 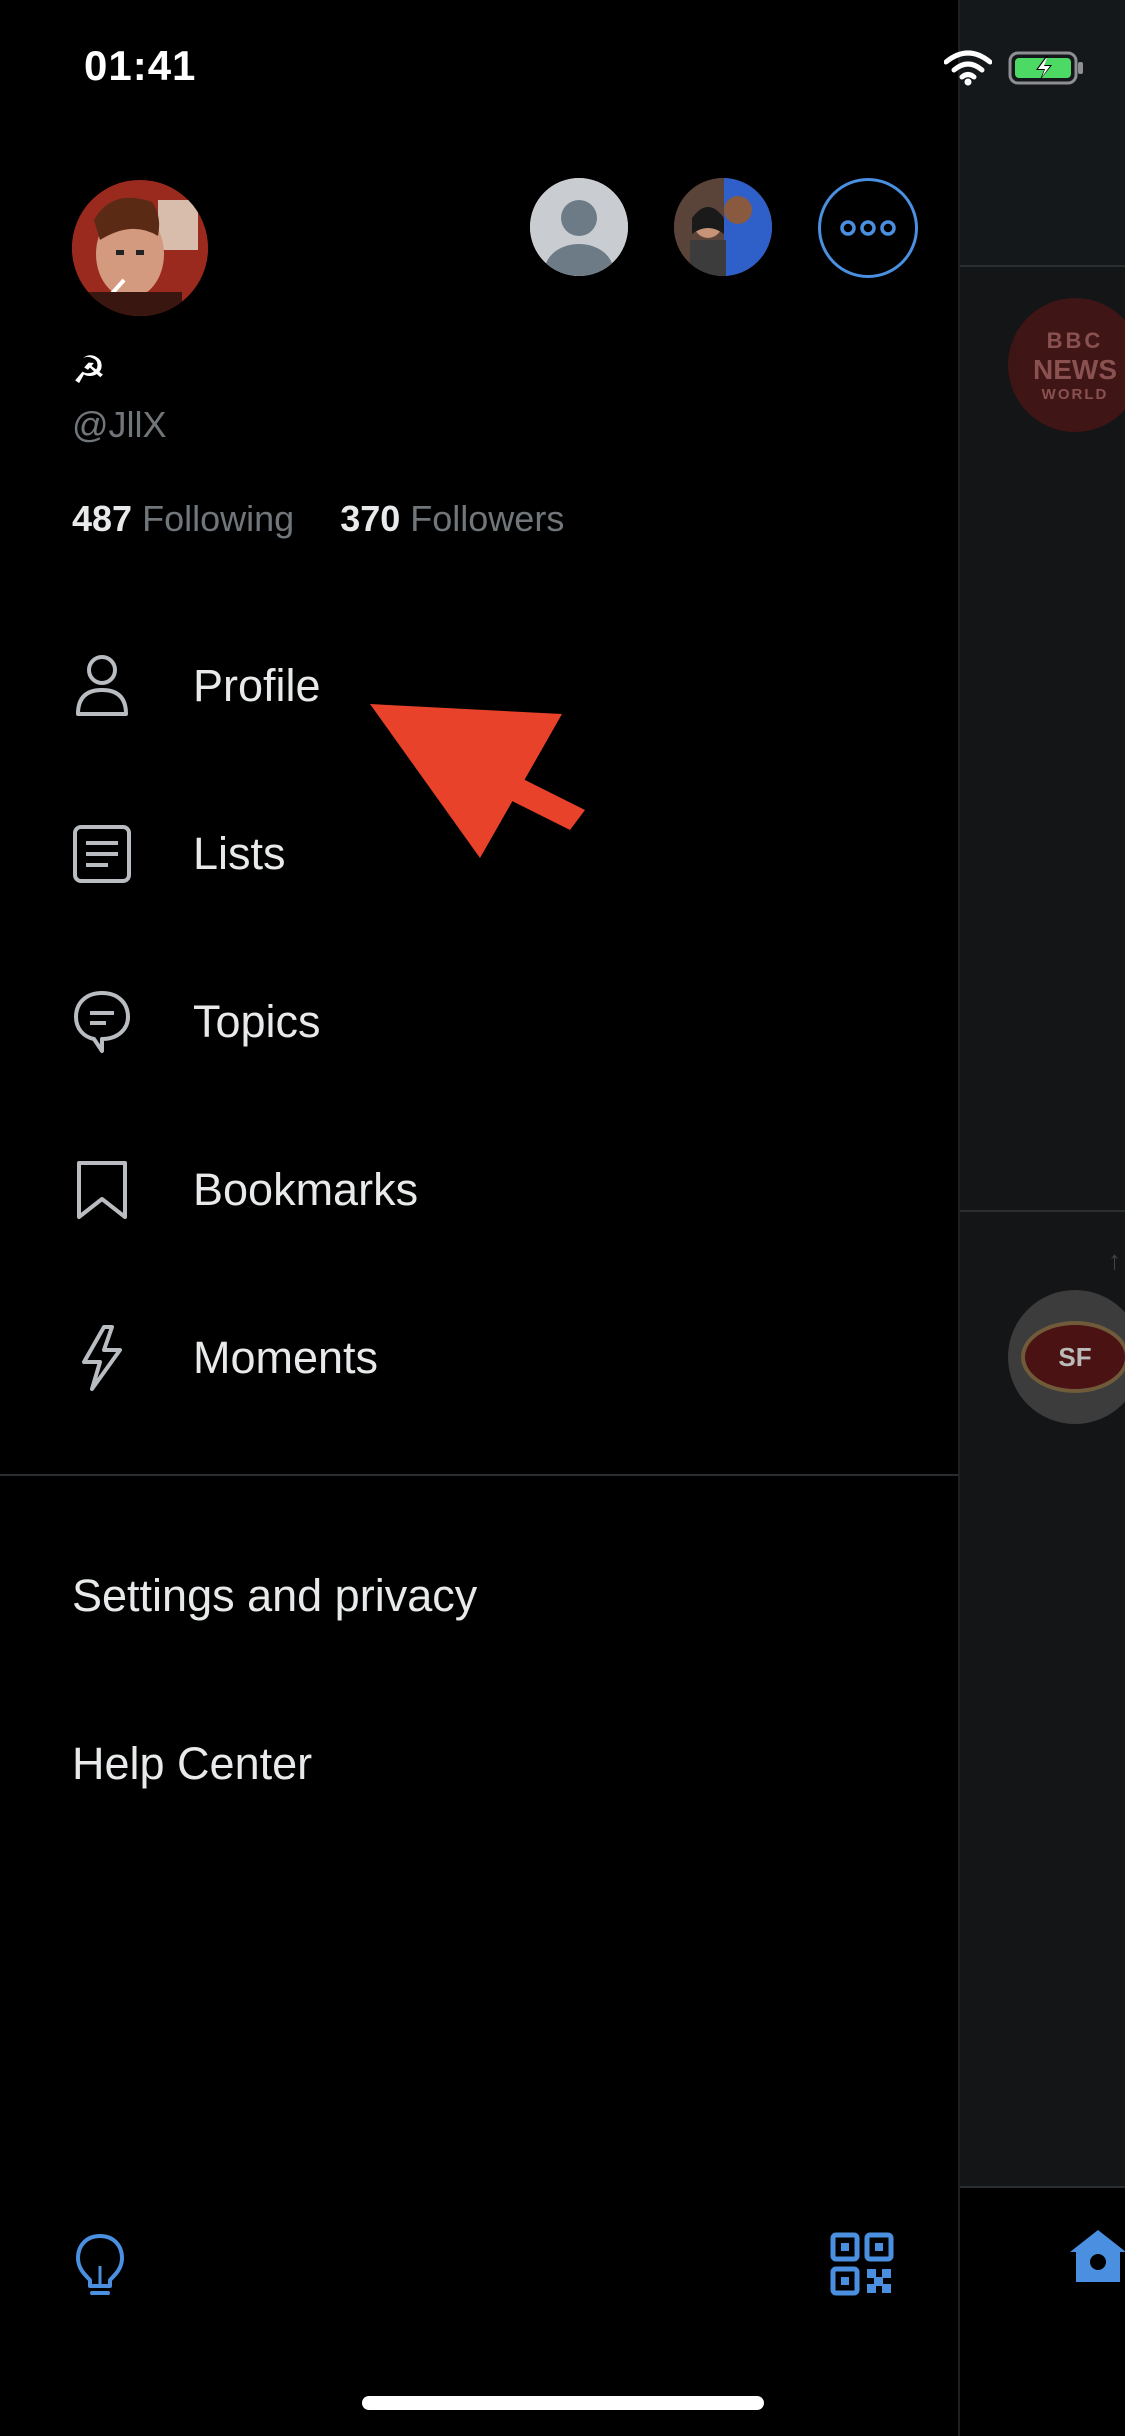 What do you see at coordinates (102, 518) in the screenshot?
I see `following-count: 487` at bounding box center [102, 518].